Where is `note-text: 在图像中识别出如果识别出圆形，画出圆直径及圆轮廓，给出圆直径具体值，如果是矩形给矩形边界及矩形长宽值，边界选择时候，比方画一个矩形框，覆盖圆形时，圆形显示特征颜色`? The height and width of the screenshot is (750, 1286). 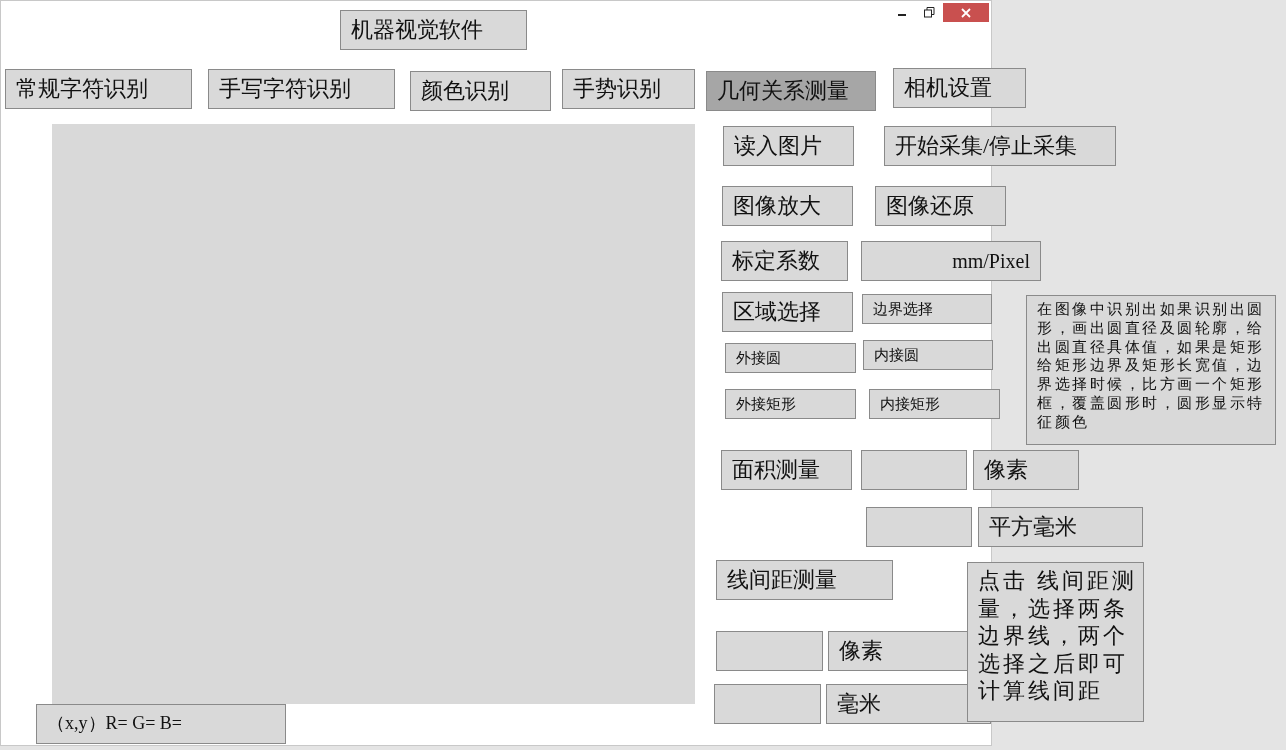 note-text: 在图像中识别出如果识别出圆形，画出圆直径及圆轮廓，给出圆直径具体值，如果是矩形给矩形边界及矩形长宽值，边界选择时候，比方画一个矩形框，覆盖圆形时，圆形显示特征颜色 is located at coordinates (1151, 370).